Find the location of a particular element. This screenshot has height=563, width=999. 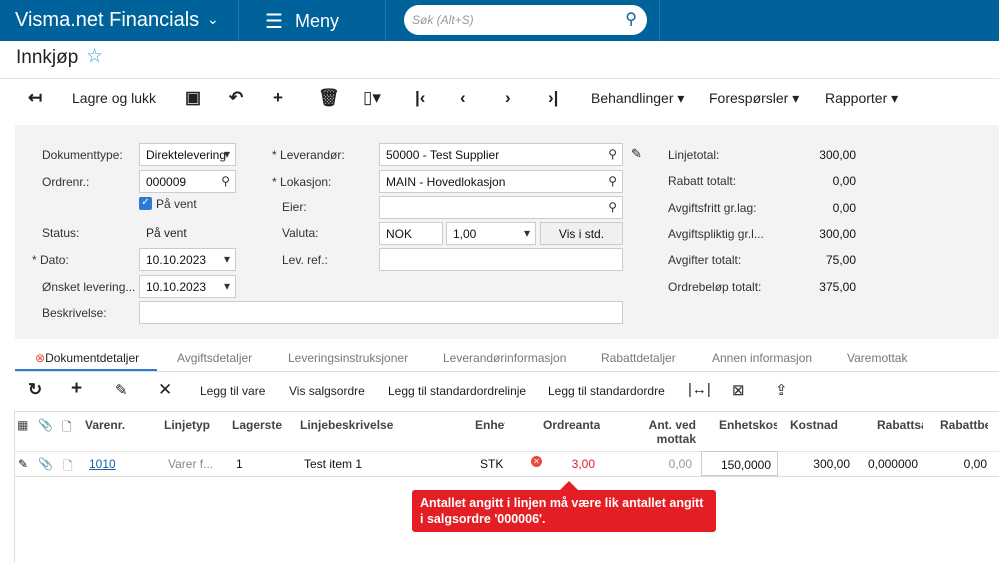

supplier-input: 50000 - Test Supplier ⚲ is located at coordinates (501, 154).